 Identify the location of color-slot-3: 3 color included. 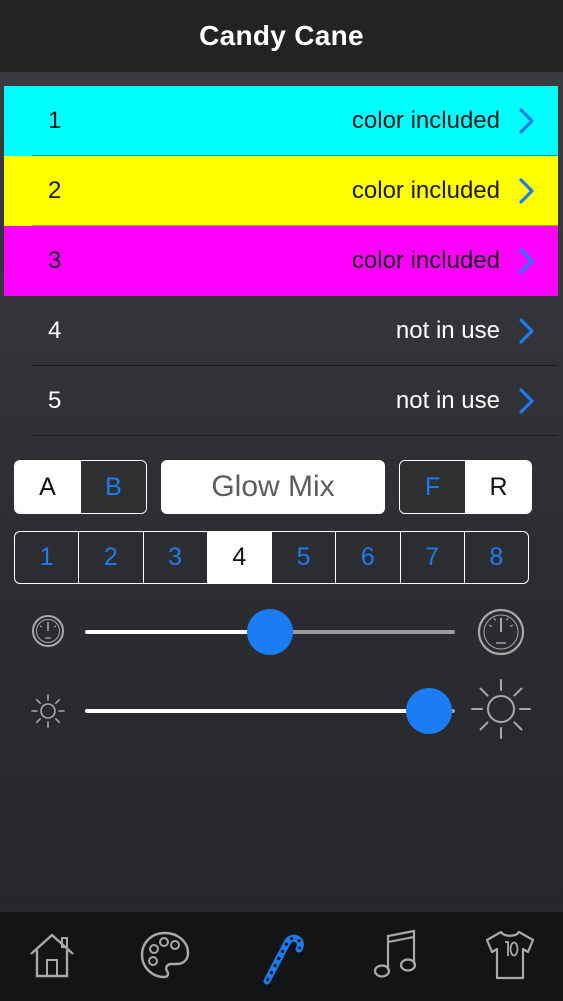
(281, 261).